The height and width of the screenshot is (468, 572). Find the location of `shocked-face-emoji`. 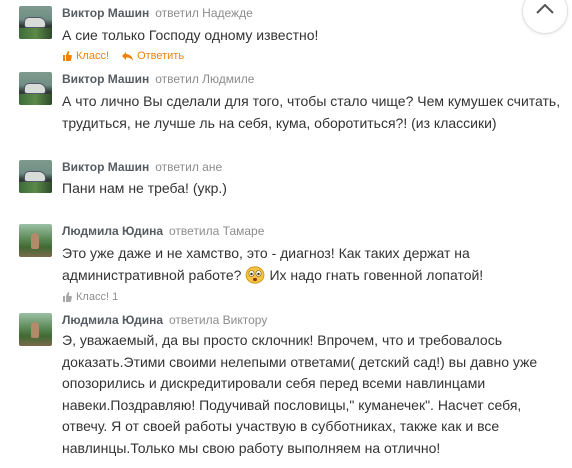

shocked-face-emoji is located at coordinates (255, 275).